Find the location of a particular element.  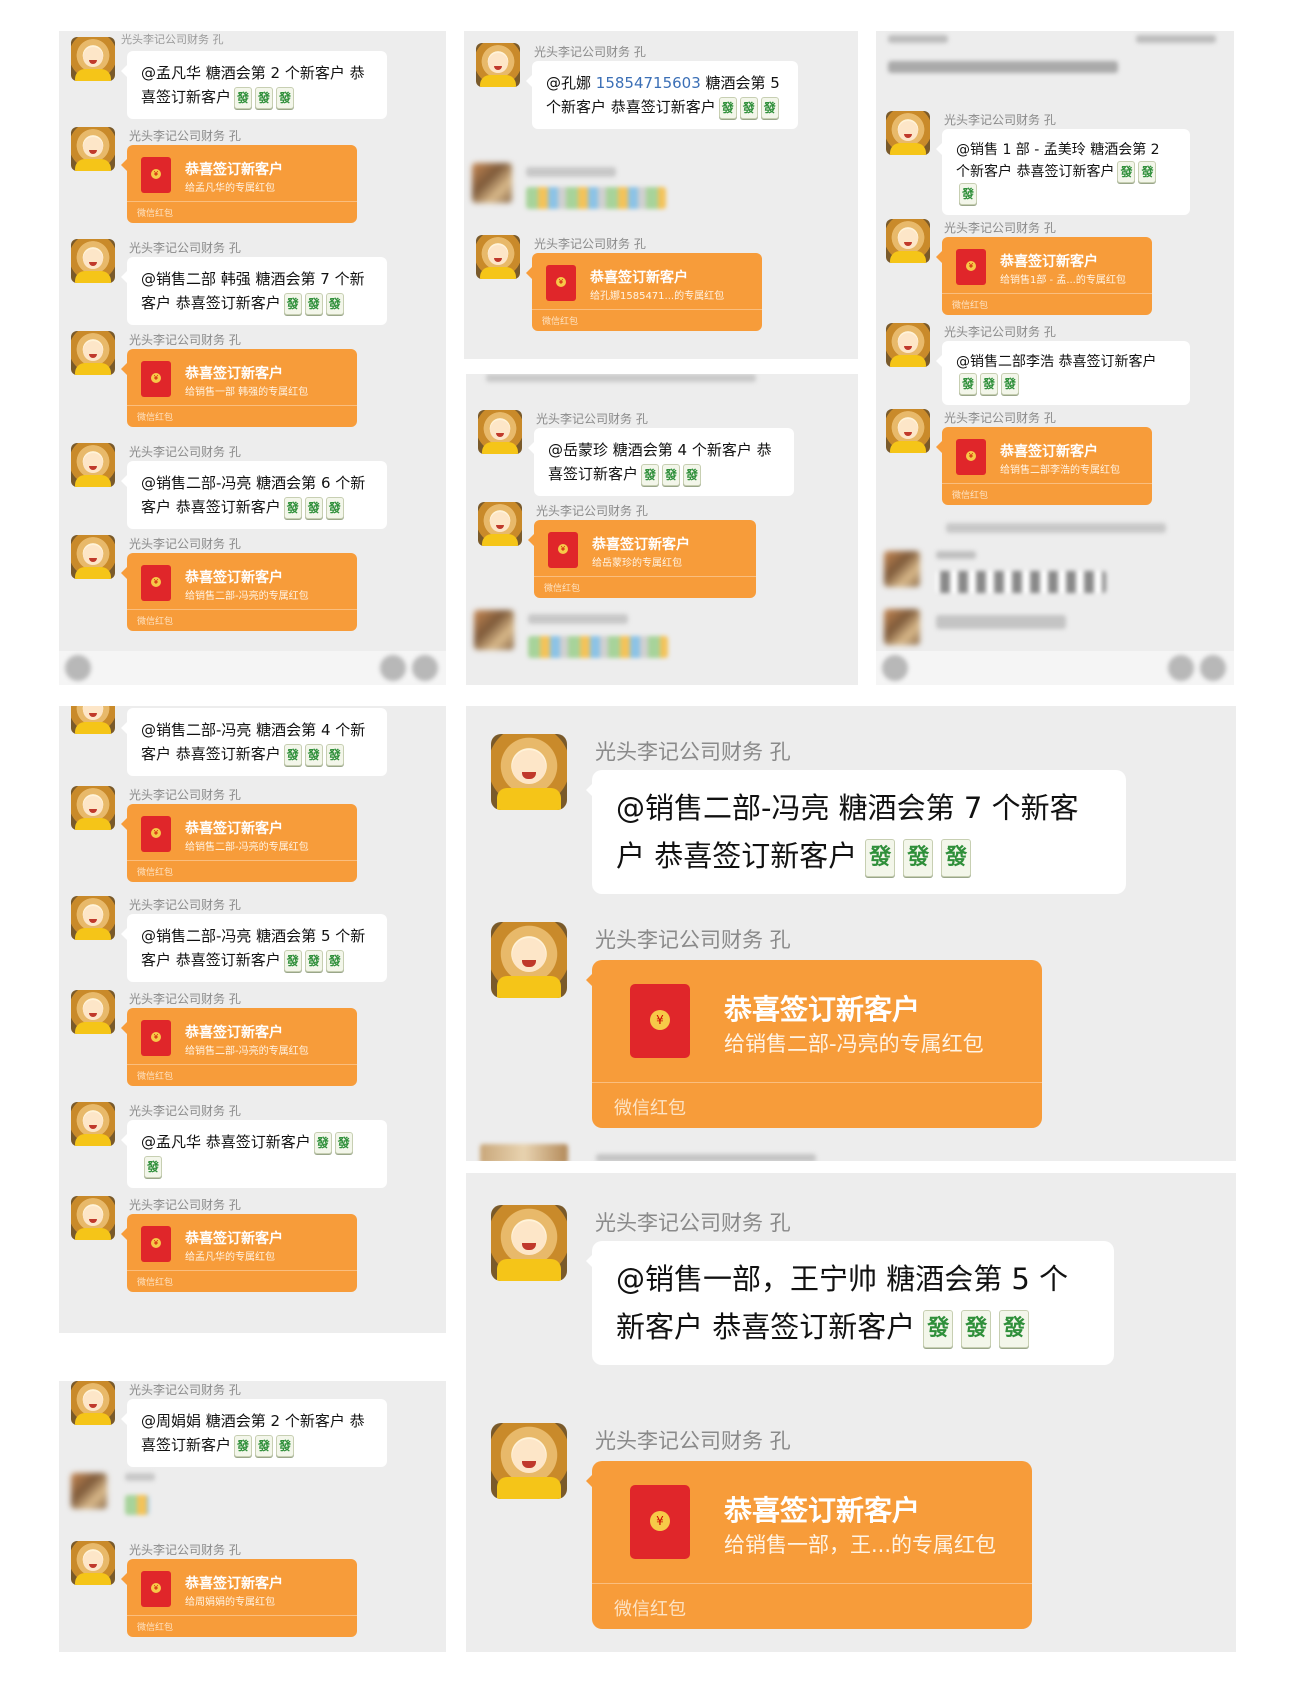

red-packet: ¥ 恭喜签订新客户 给销售一部 韩强的专属红包 微信红包 is located at coordinates (239, 388).